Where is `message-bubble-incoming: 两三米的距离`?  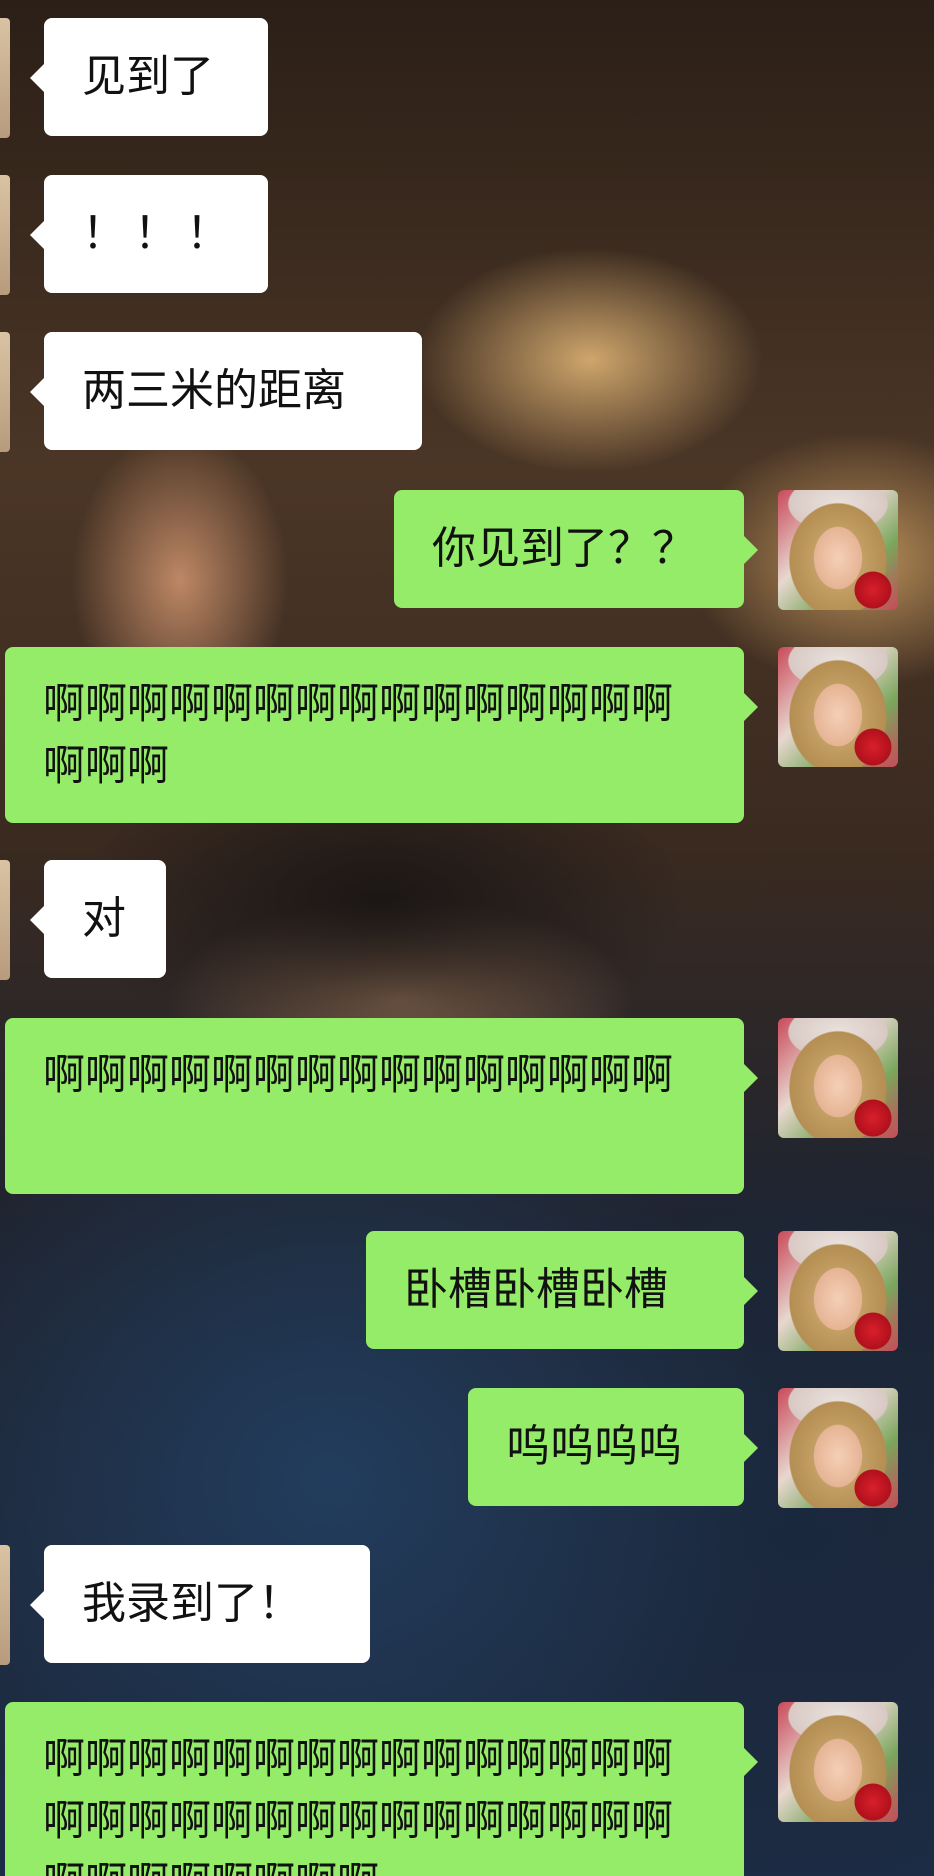 message-bubble-incoming: 两三米的距离 is located at coordinates (226, 391).